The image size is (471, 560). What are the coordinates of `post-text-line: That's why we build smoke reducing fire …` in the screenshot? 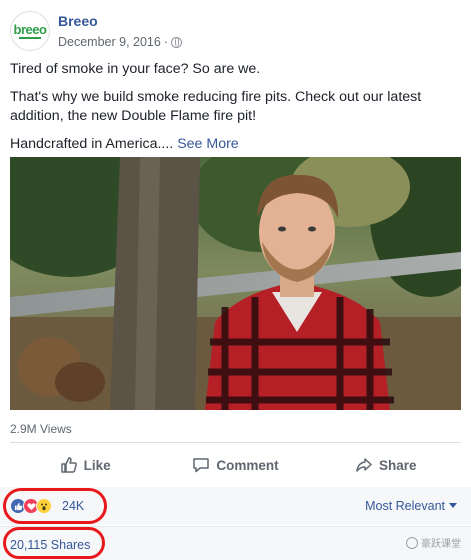 It's located at (216, 106).